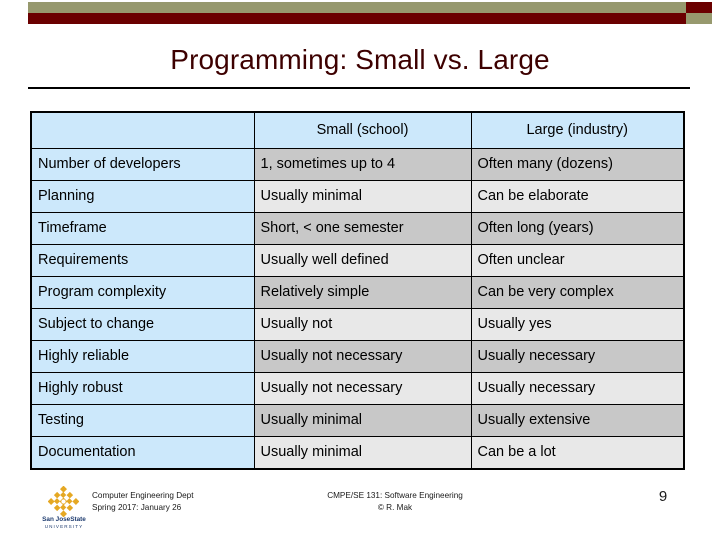 This screenshot has width=720, height=540. I want to click on row-small-cell: Usually not, so click(362, 324).